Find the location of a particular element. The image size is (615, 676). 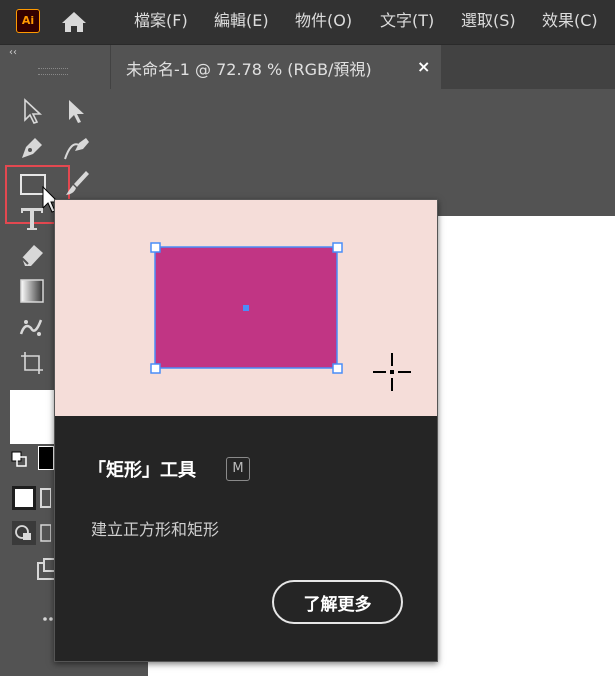

preview-illustration is located at coordinates (280, 316).